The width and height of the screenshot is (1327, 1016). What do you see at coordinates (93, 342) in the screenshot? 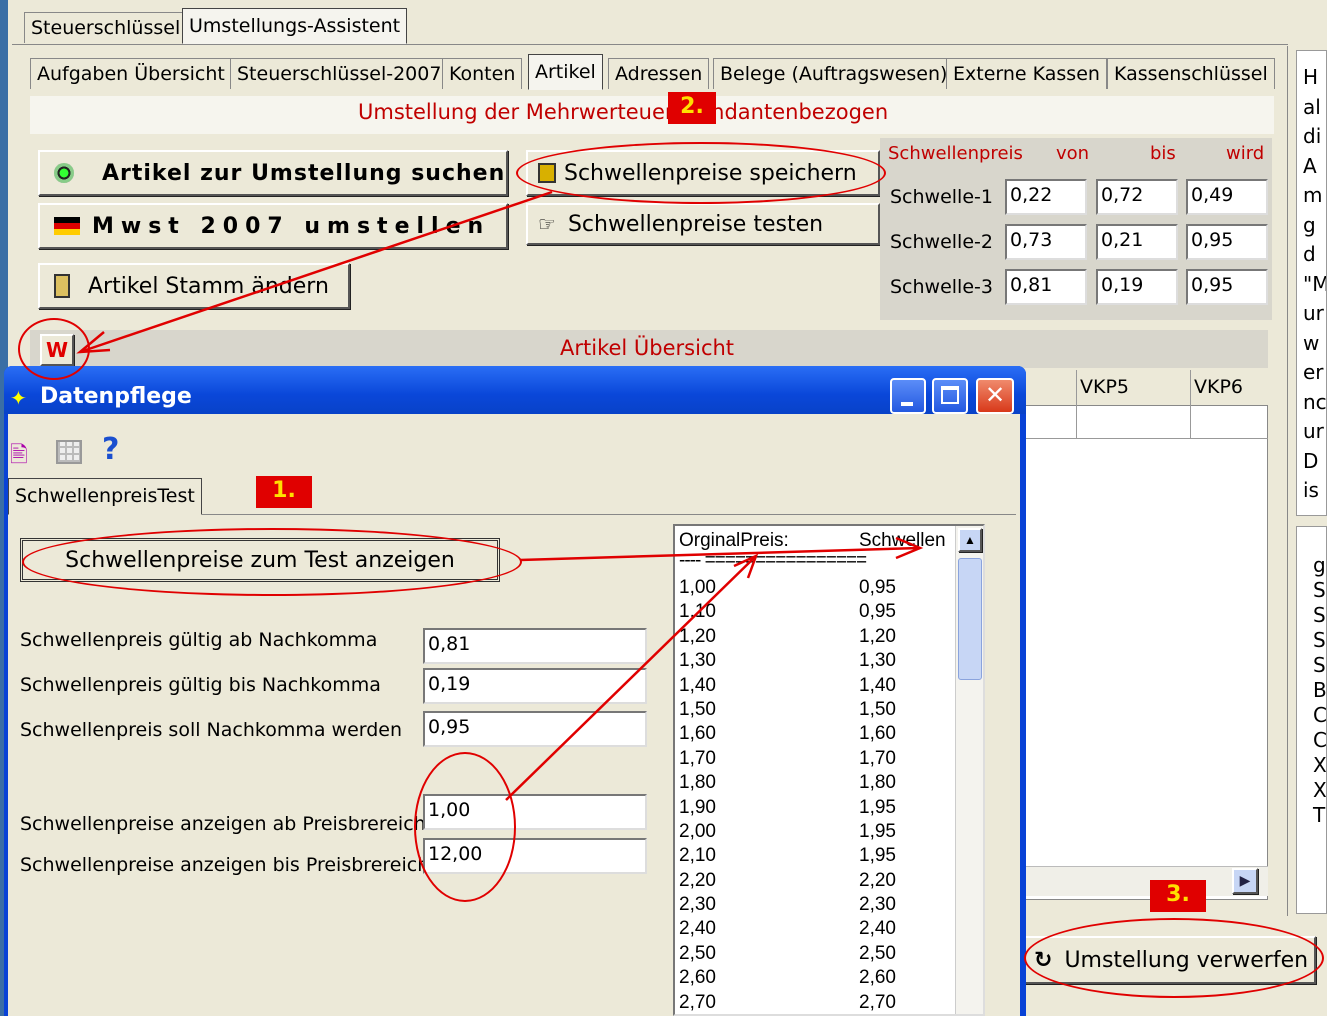
I see `arrow-save-to-w-head` at bounding box center [93, 342].